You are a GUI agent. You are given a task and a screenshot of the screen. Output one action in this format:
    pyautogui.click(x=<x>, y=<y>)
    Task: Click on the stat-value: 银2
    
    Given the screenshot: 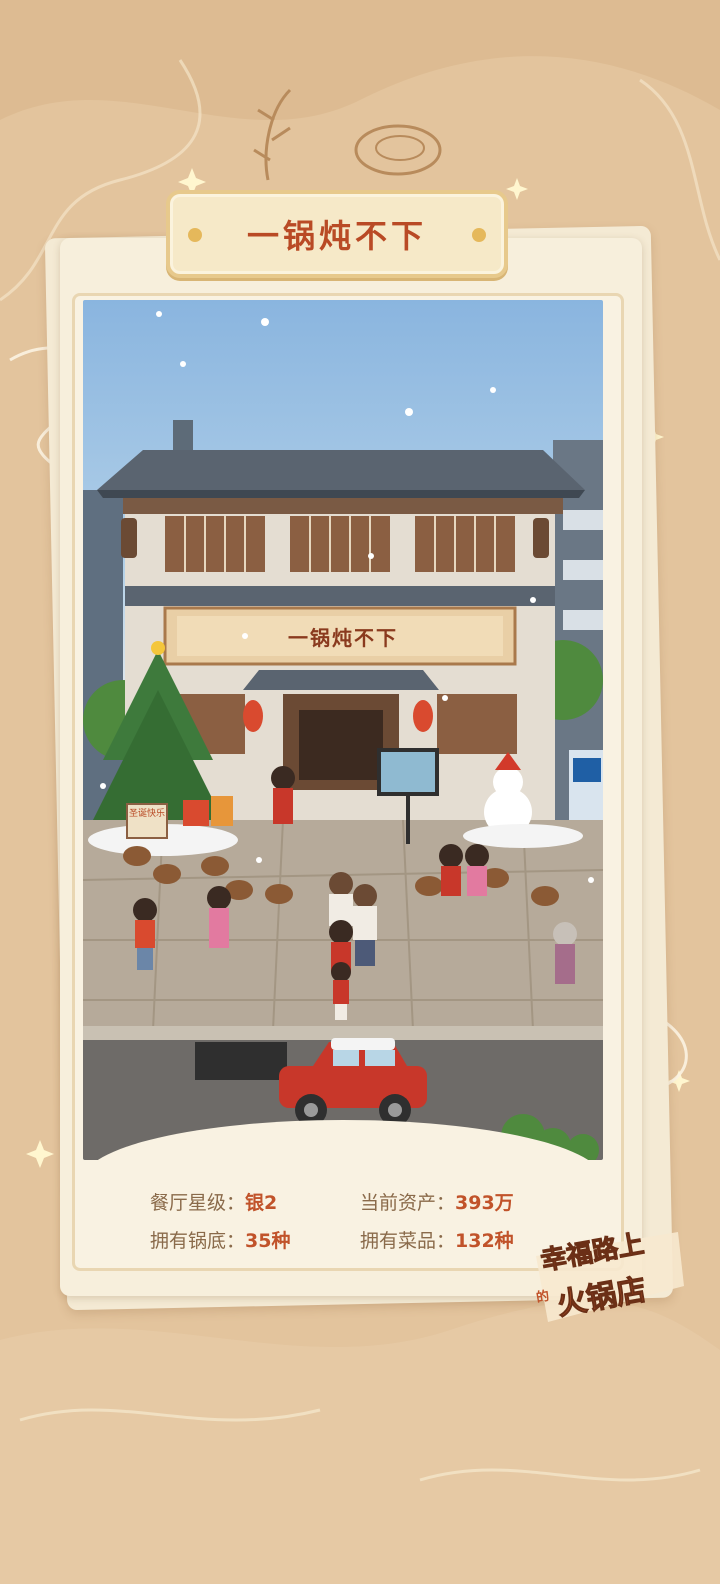 What is the action you would take?
    pyautogui.click(x=261, y=1202)
    